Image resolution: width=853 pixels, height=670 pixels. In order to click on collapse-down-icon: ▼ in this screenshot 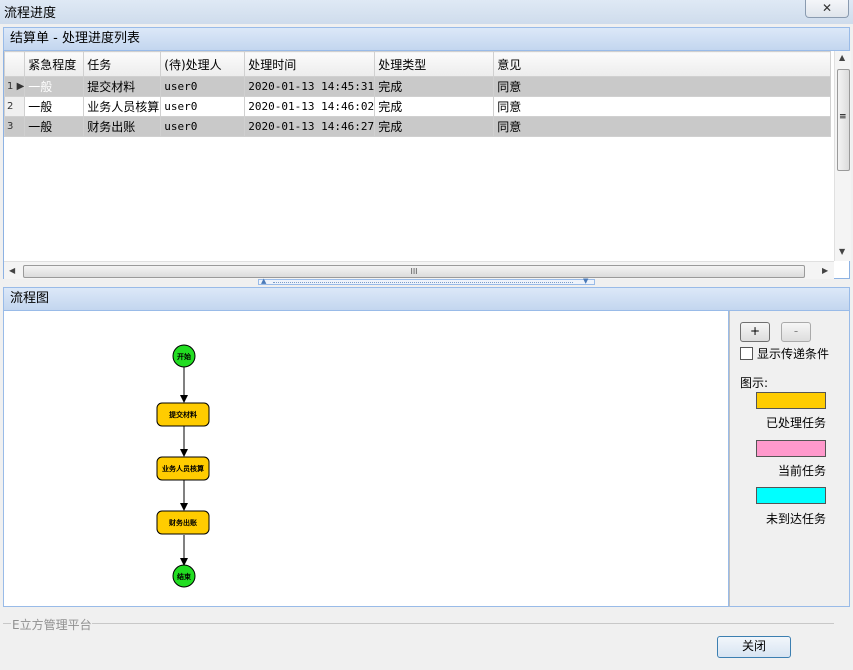, I will do `click(585, 281)`.